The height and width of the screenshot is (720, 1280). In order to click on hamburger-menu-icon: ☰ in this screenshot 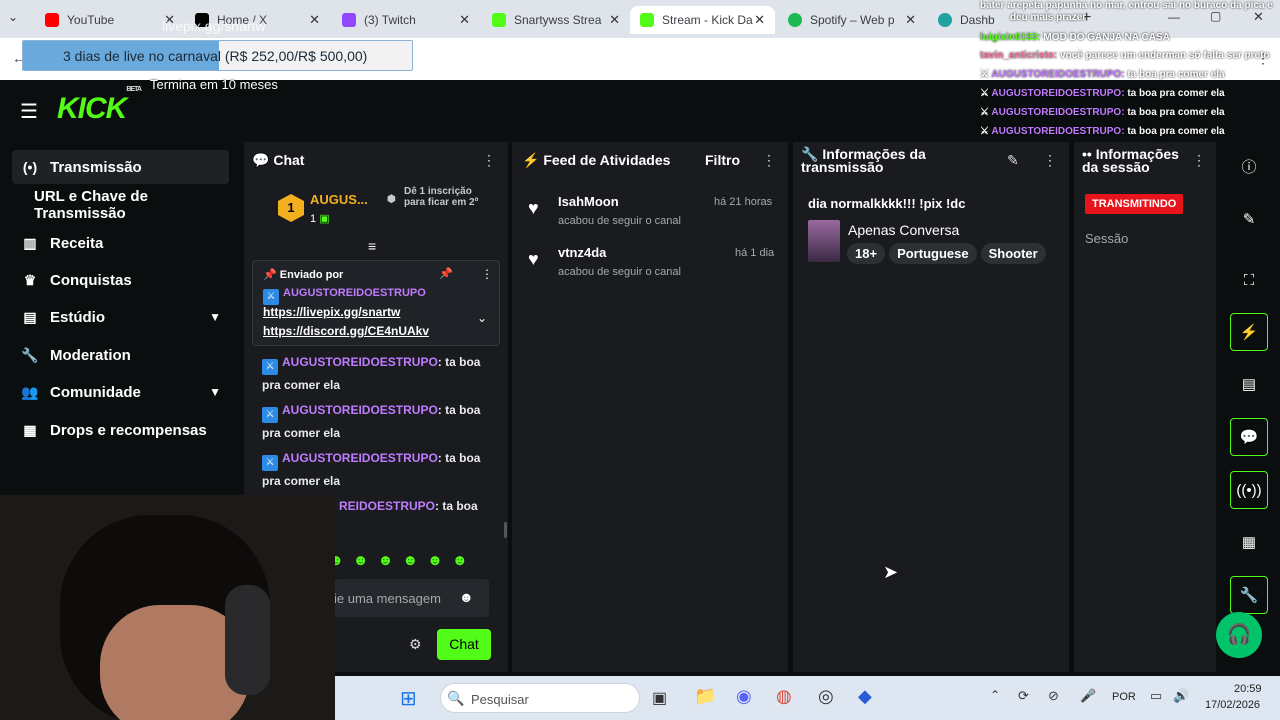, I will do `click(29, 111)`.